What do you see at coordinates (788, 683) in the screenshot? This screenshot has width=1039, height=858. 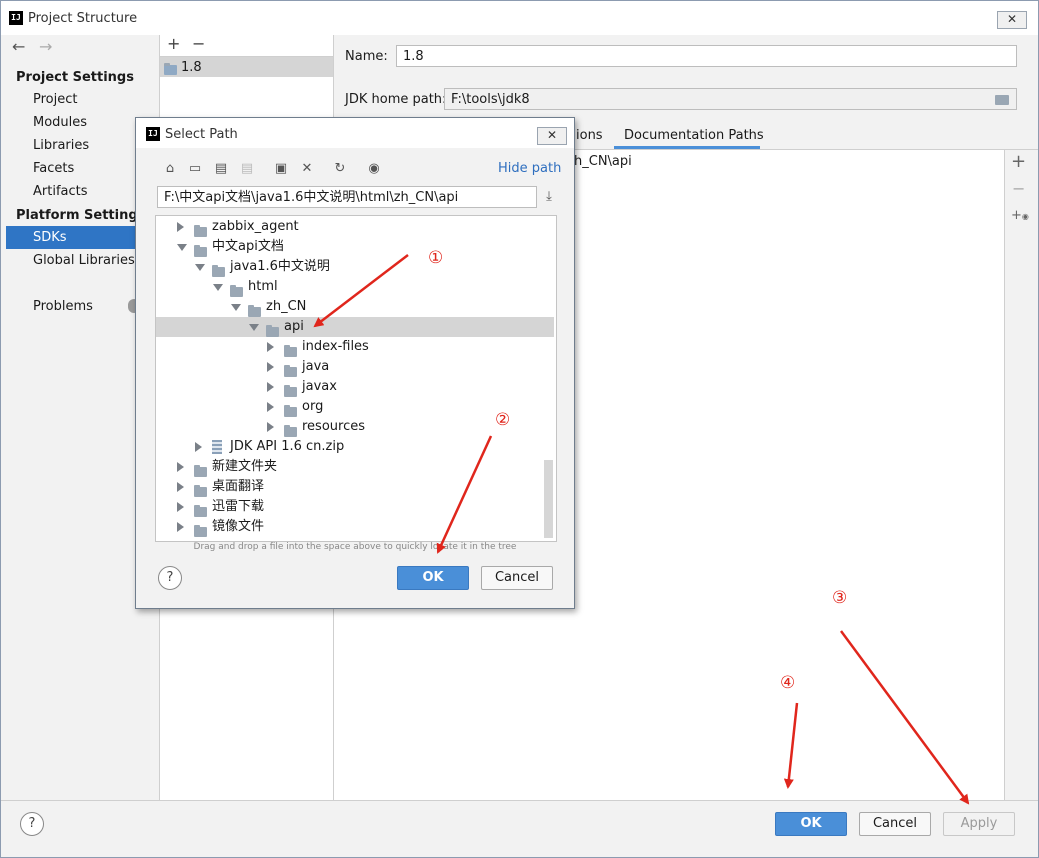 I see `annotation-label-4: ④` at bounding box center [788, 683].